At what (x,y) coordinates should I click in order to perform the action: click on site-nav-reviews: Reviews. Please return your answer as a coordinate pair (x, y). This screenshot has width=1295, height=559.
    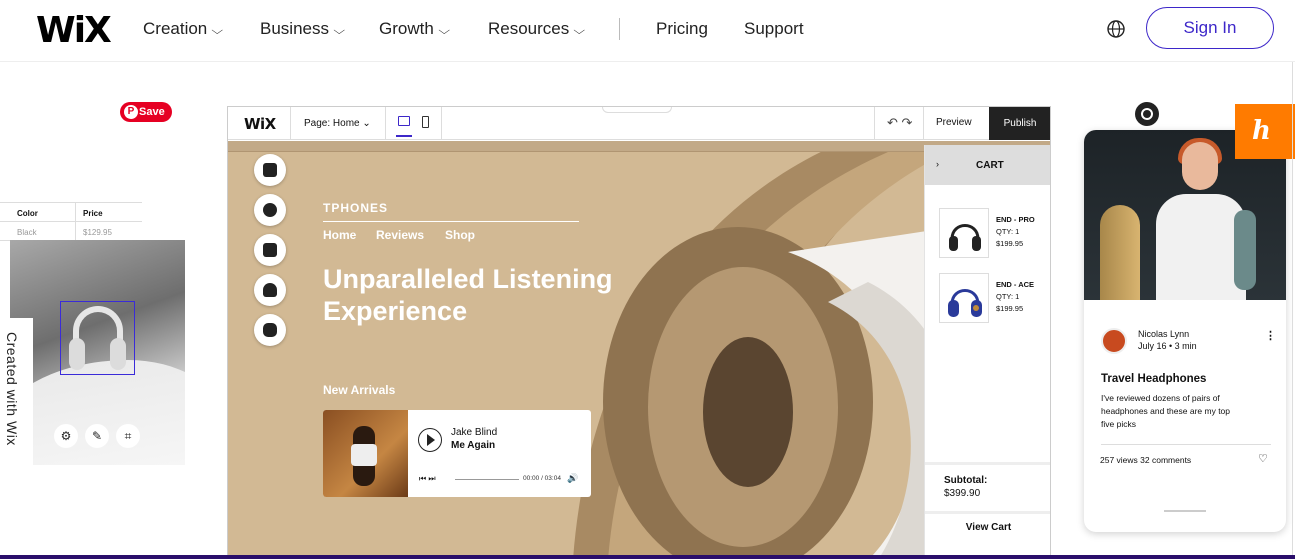
    Looking at the image, I should click on (400, 235).